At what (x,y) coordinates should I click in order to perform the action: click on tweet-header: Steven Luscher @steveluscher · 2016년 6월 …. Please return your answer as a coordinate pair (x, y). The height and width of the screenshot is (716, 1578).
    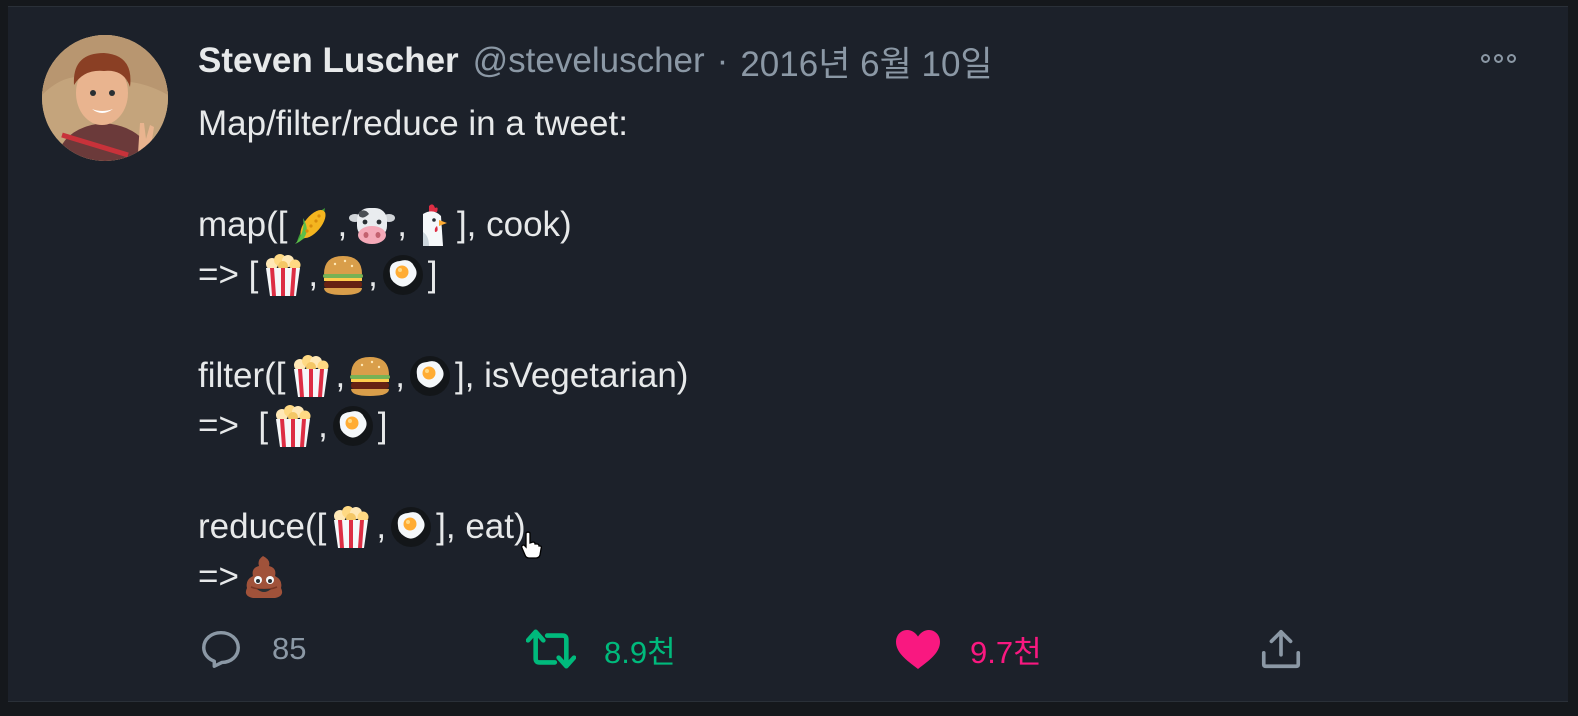
    Looking at the image, I should click on (595, 61).